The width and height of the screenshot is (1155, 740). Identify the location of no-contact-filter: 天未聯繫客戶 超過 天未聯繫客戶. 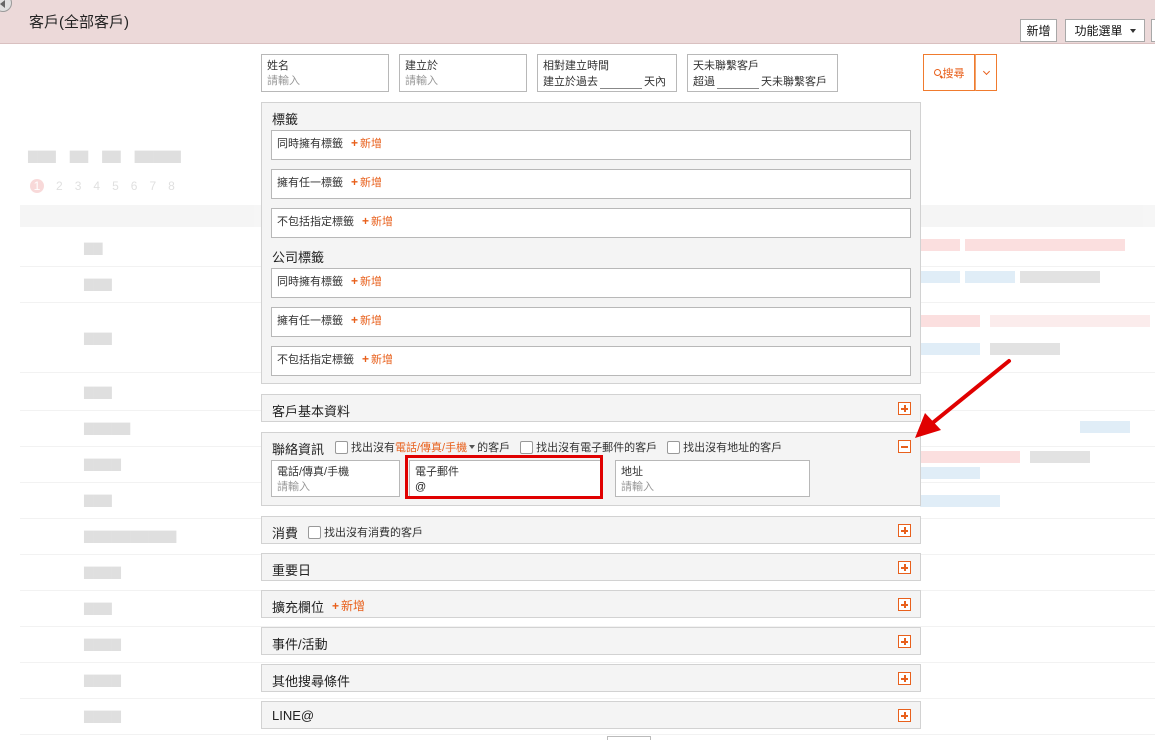
(762, 73).